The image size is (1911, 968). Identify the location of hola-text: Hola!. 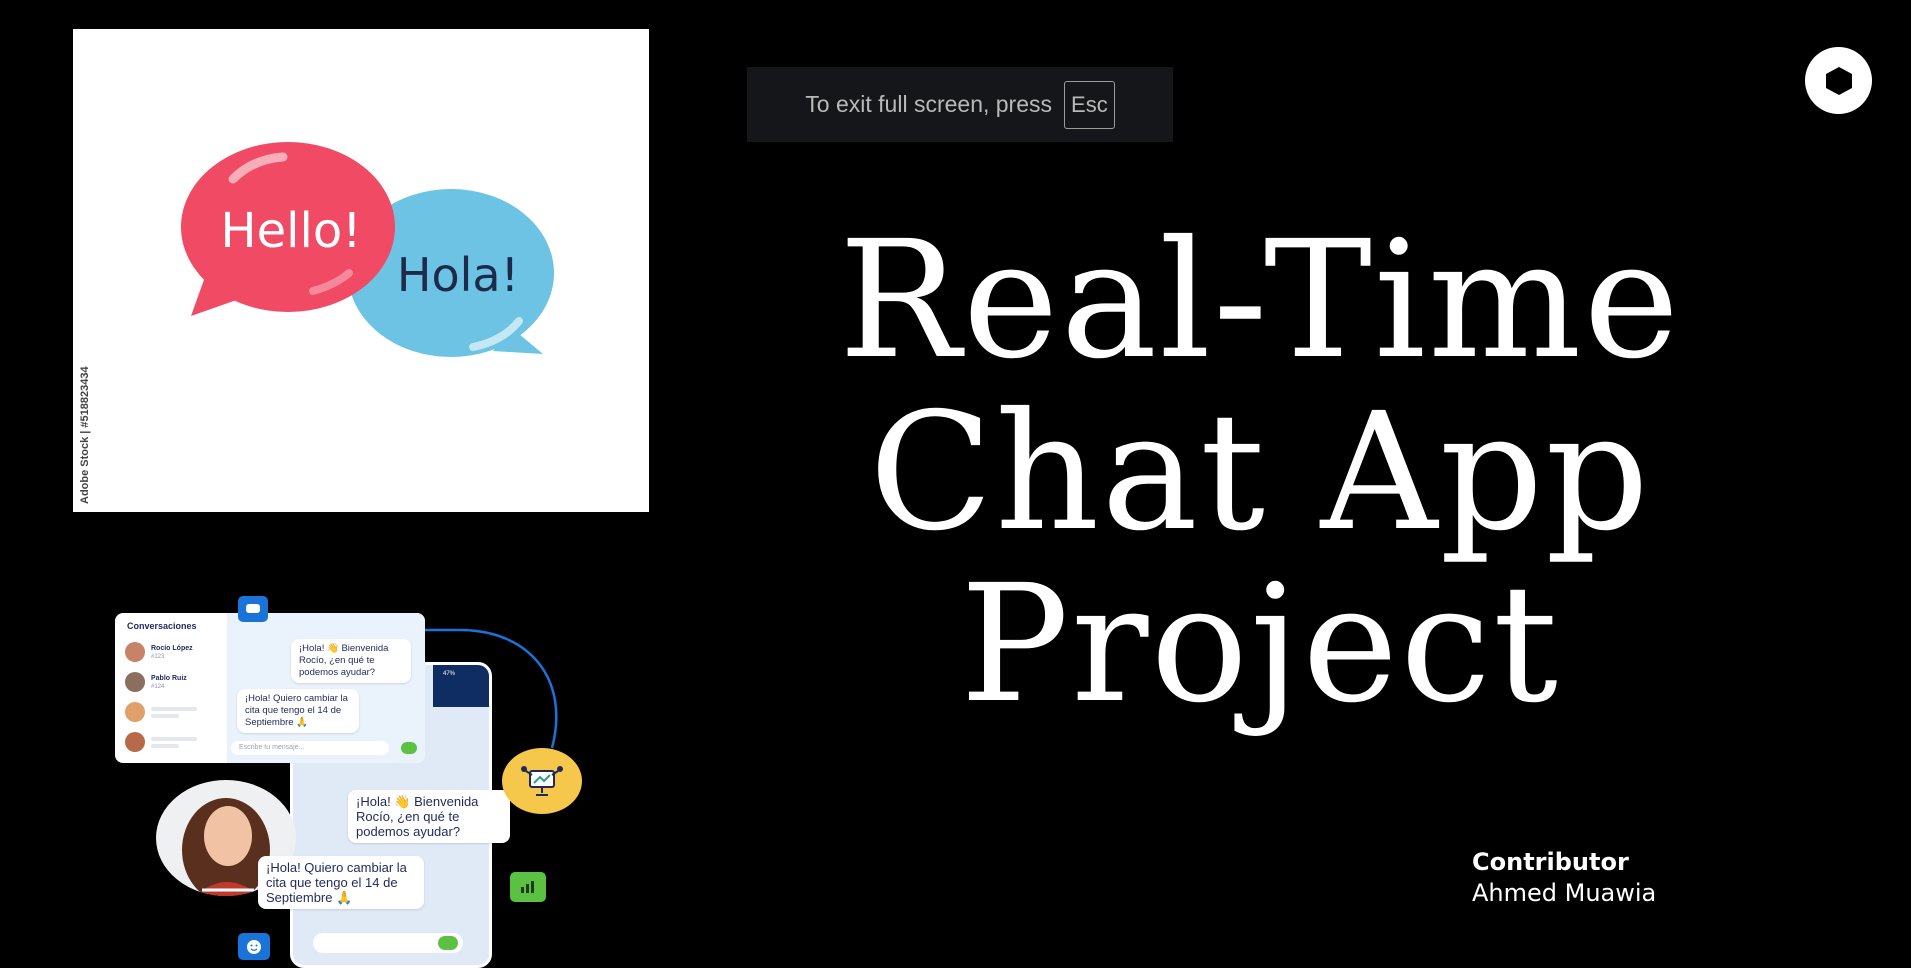
(458, 275).